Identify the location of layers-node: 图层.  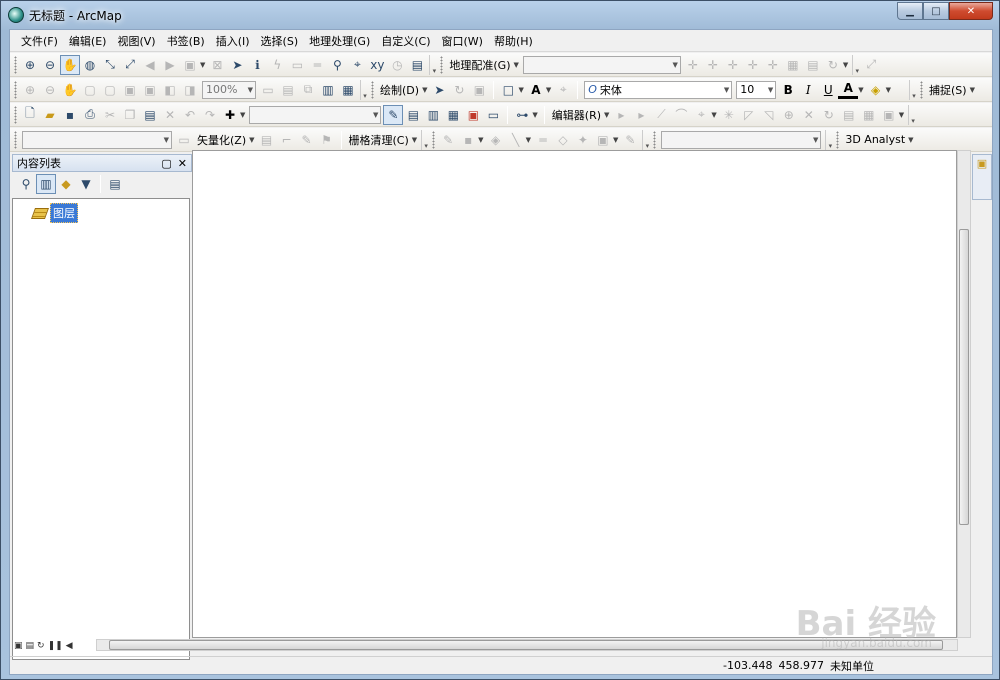
(54, 213).